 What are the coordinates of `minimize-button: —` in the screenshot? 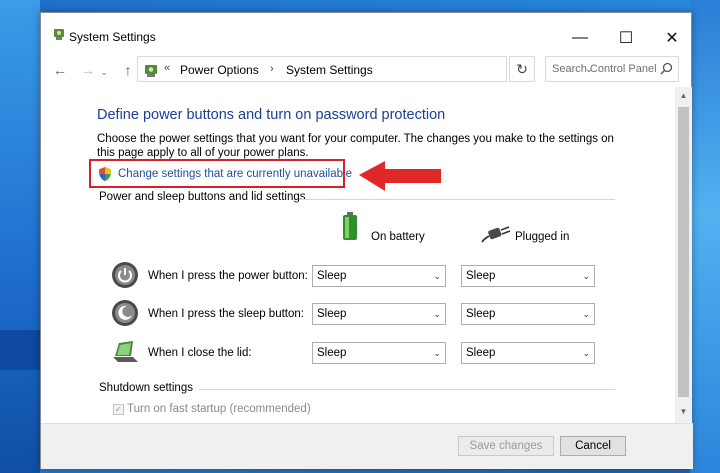 It's located at (580, 38).